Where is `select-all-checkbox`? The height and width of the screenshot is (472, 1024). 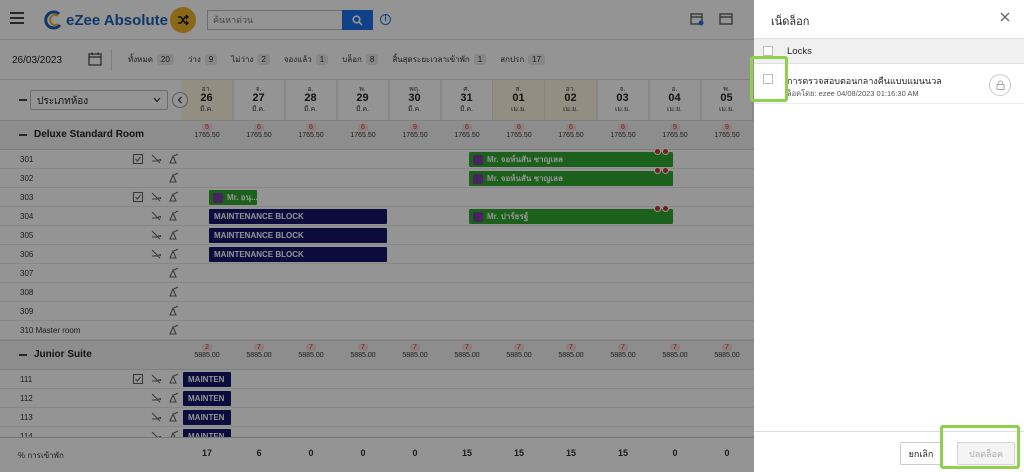 select-all-checkbox is located at coordinates (768, 51).